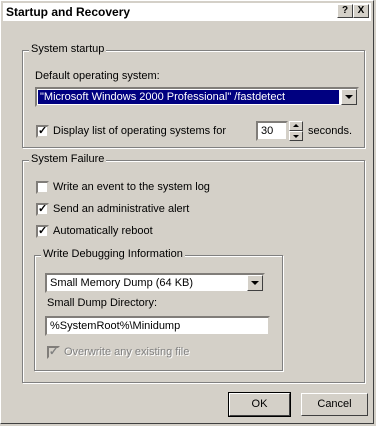 Image resolution: width=376 pixels, height=426 pixels. What do you see at coordinates (42, 209) in the screenshot?
I see `send-alert-checkbox: ✓` at bounding box center [42, 209].